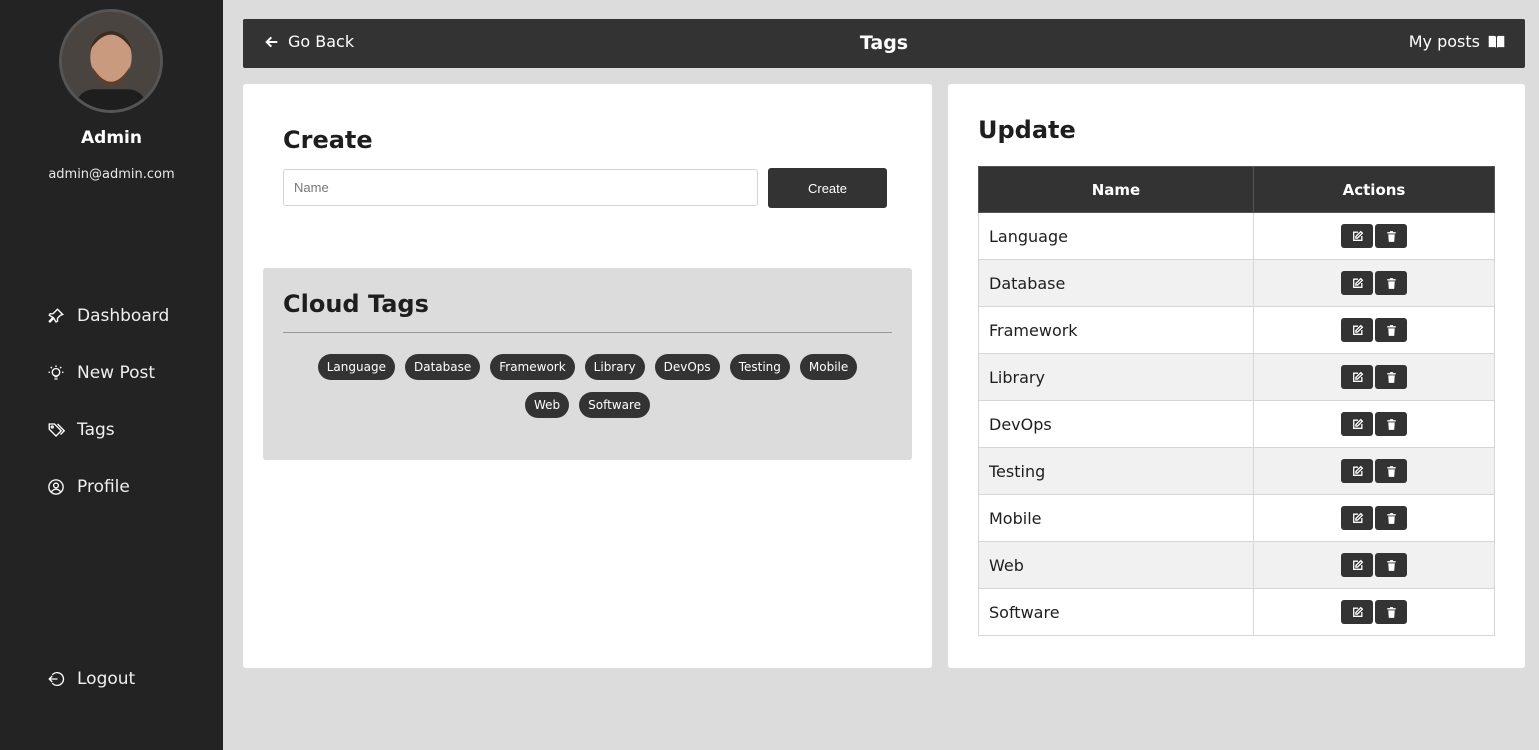  I want to click on create-button: Create, so click(827, 188).